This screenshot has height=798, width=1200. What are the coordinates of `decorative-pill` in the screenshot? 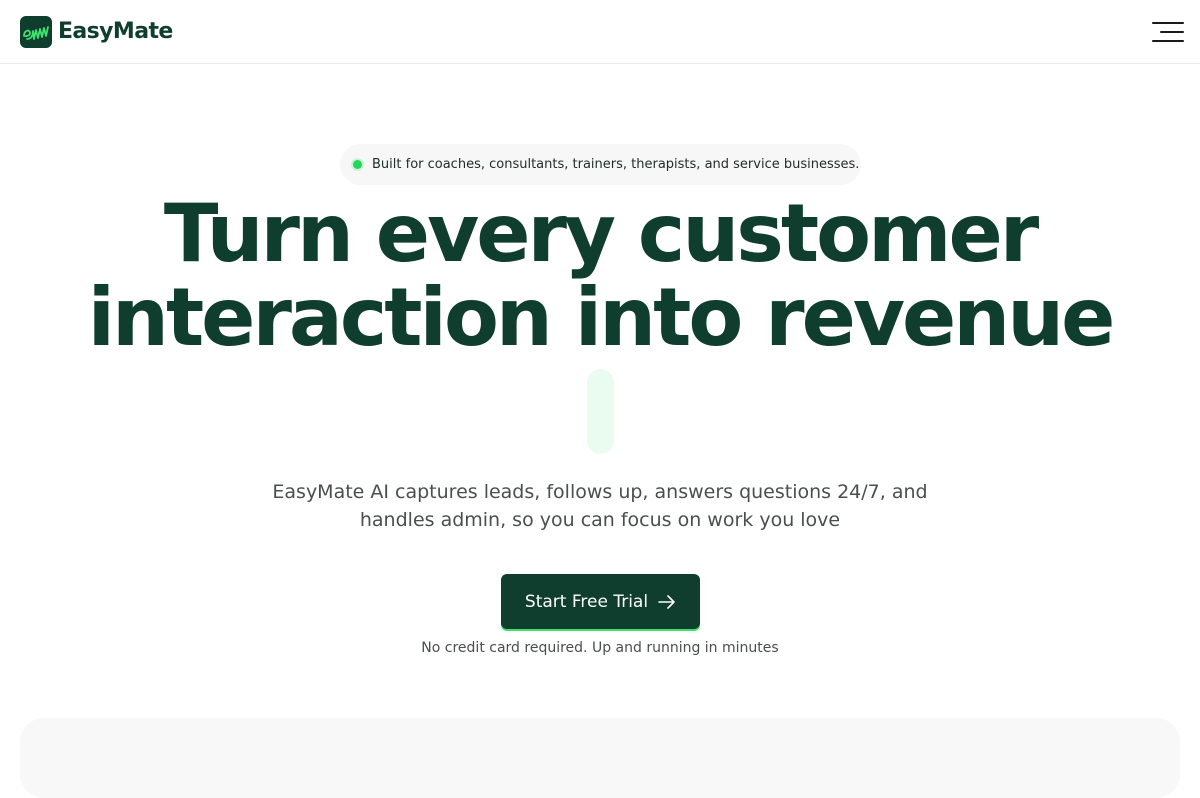 It's located at (600, 411).